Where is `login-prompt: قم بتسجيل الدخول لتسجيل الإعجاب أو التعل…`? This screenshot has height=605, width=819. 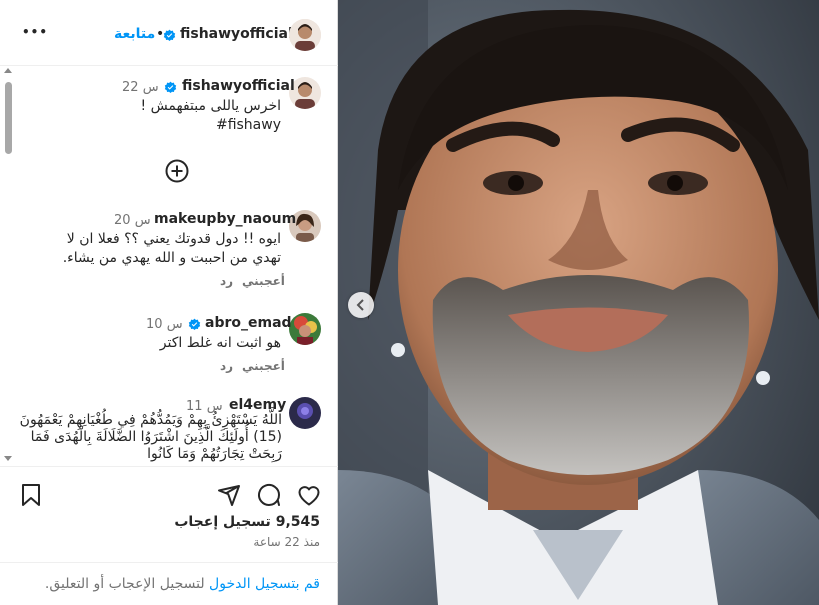 login-prompt: قم بتسجيل الدخول لتسجيل الإعجاب أو التعل… is located at coordinates (182, 584).